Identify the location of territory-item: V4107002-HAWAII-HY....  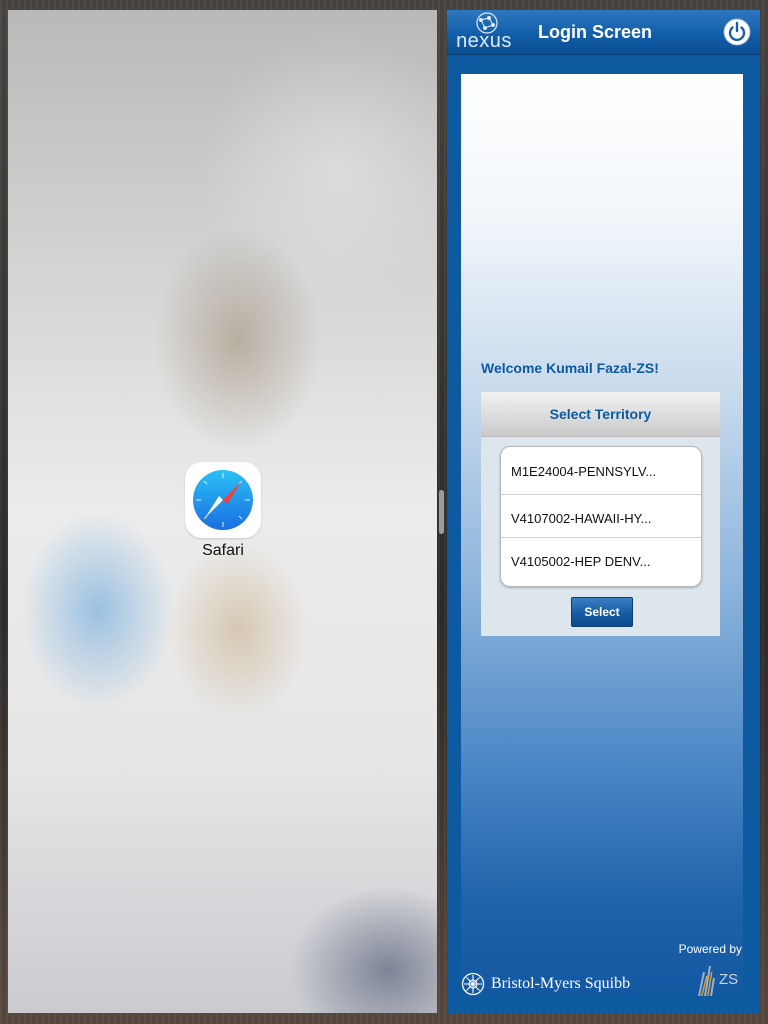
(601, 515).